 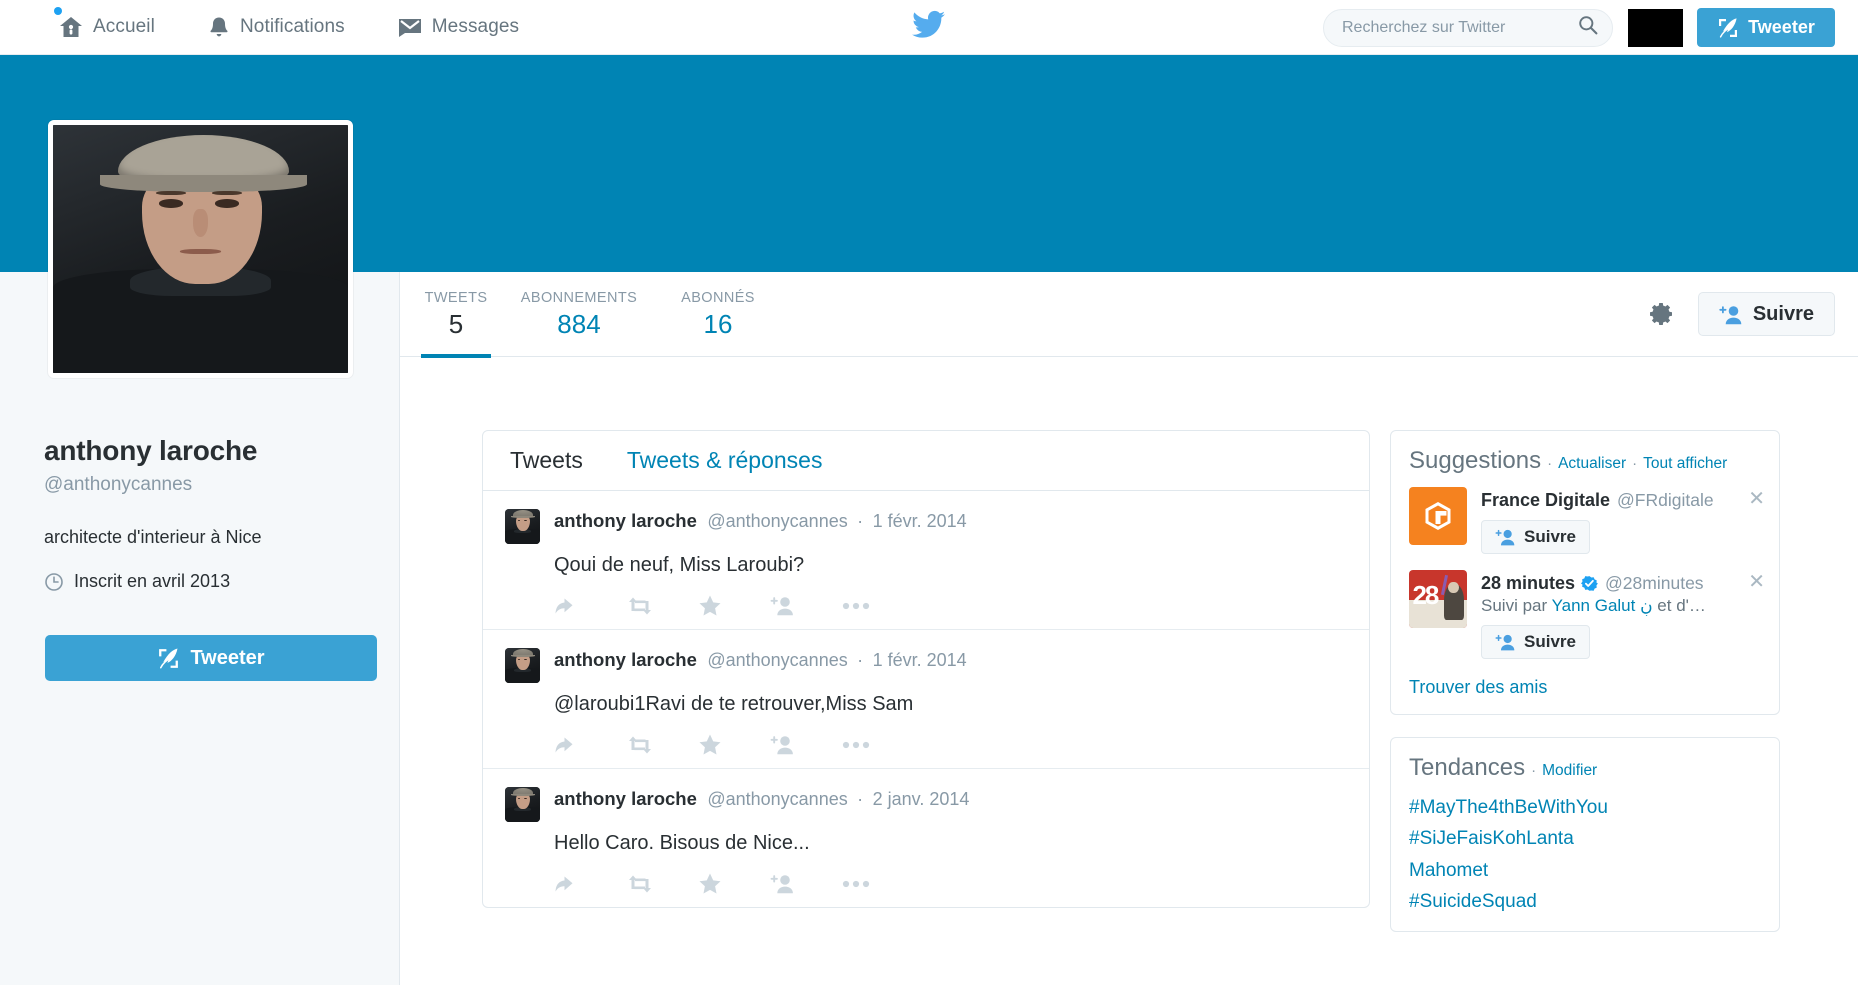 I want to click on tweet-text: @laroubi1Ravi de te retrouver,Miss Sam, so click(x=734, y=704).